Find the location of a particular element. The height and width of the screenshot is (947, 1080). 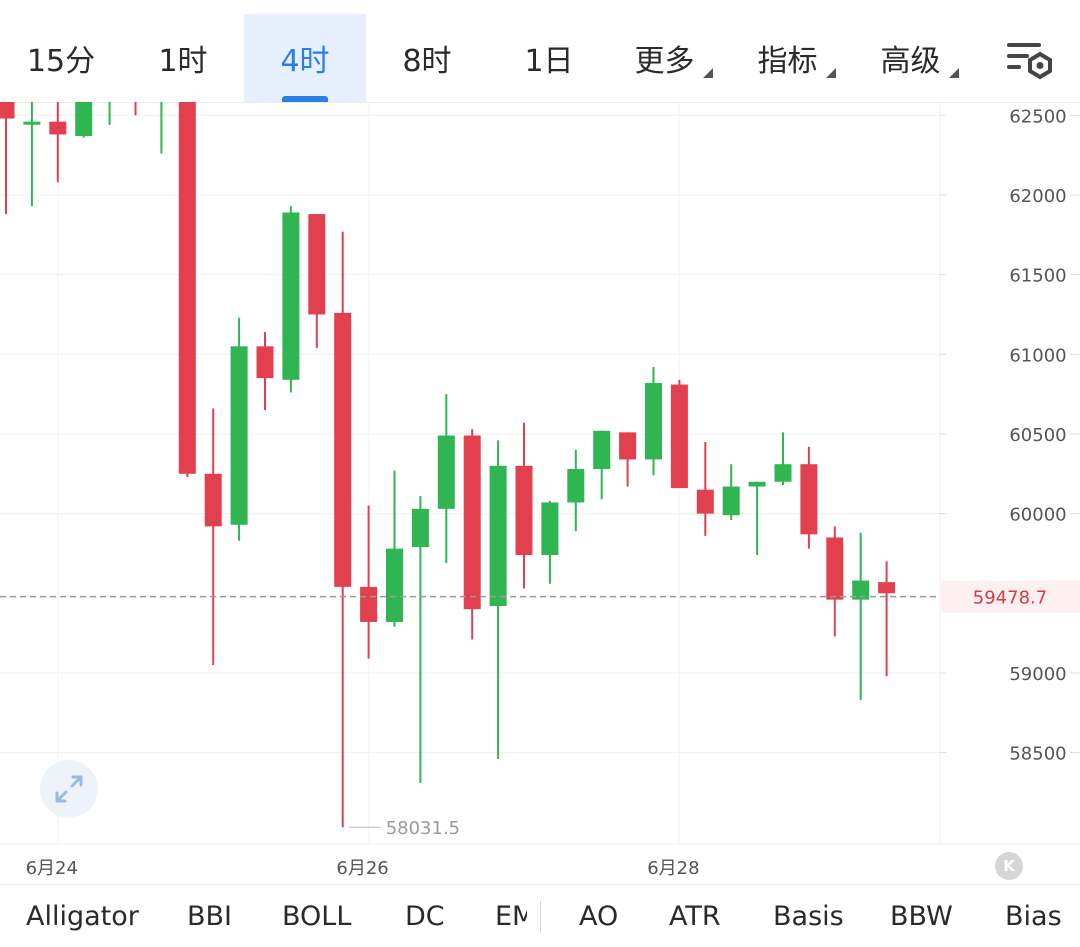

low-price-label: 58031.5 is located at coordinates (423, 828).